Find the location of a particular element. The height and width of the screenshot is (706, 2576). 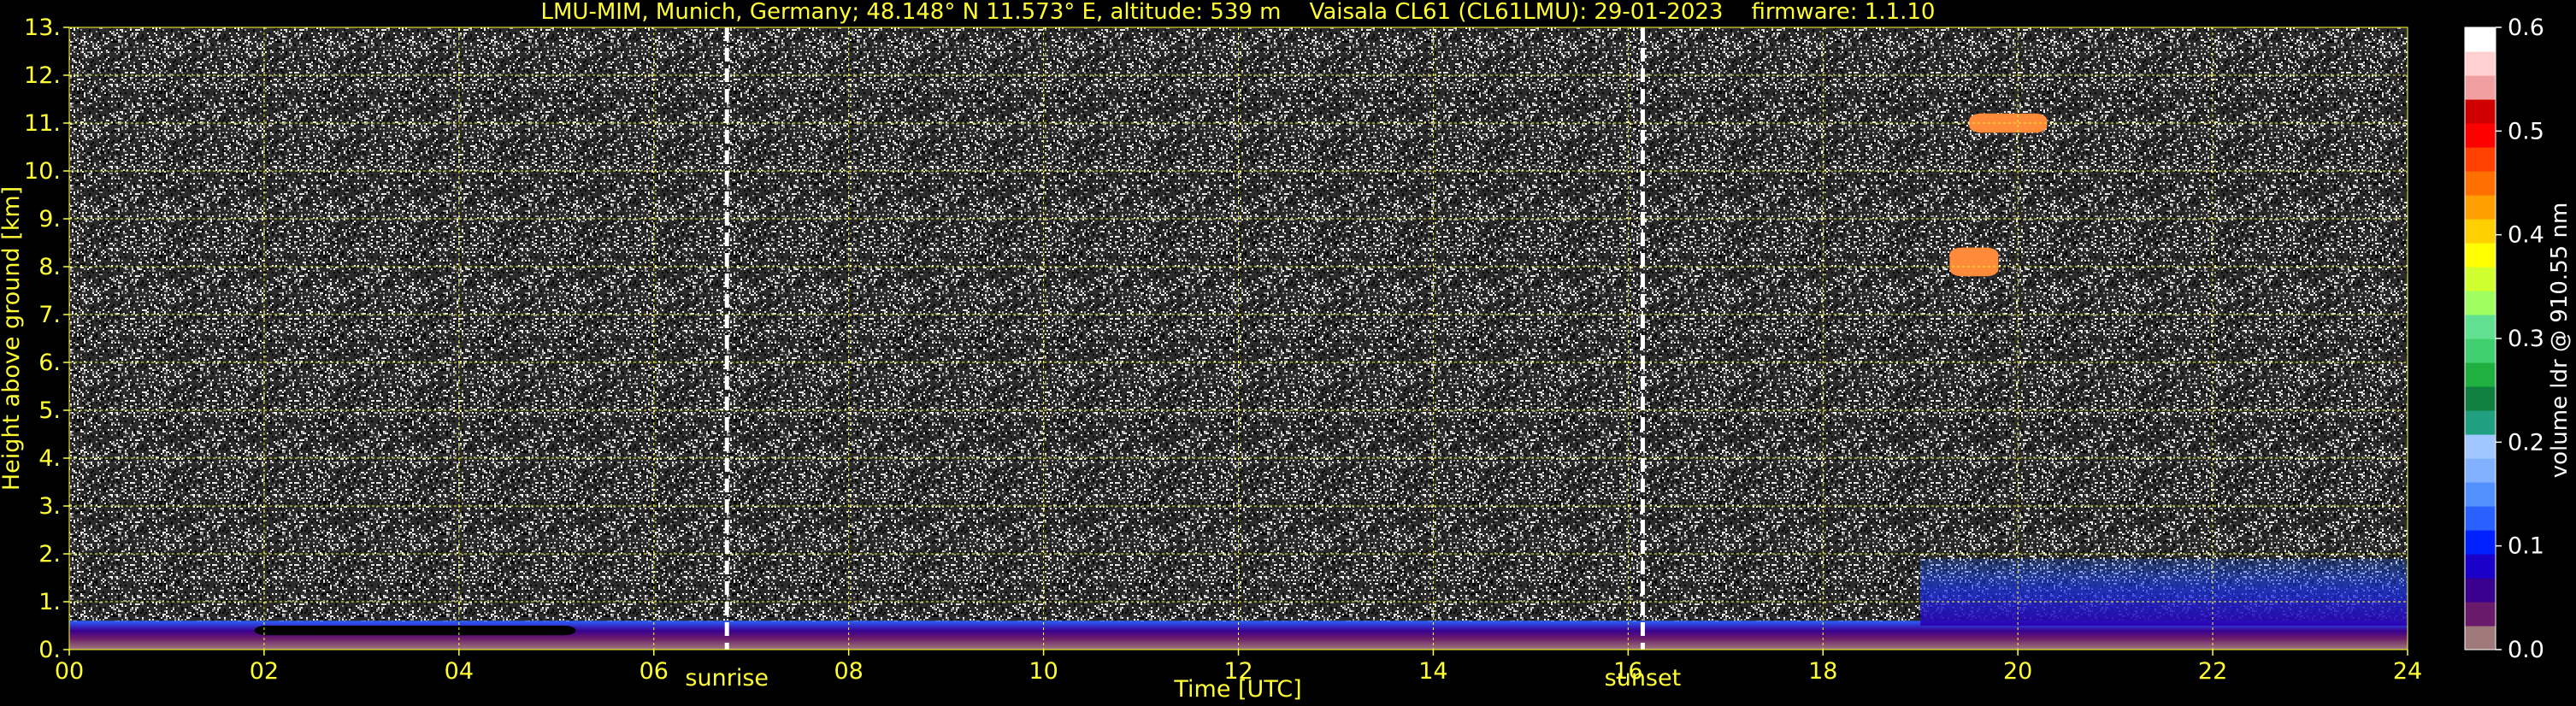

ice-cloud is located at coordinates (1974, 262).